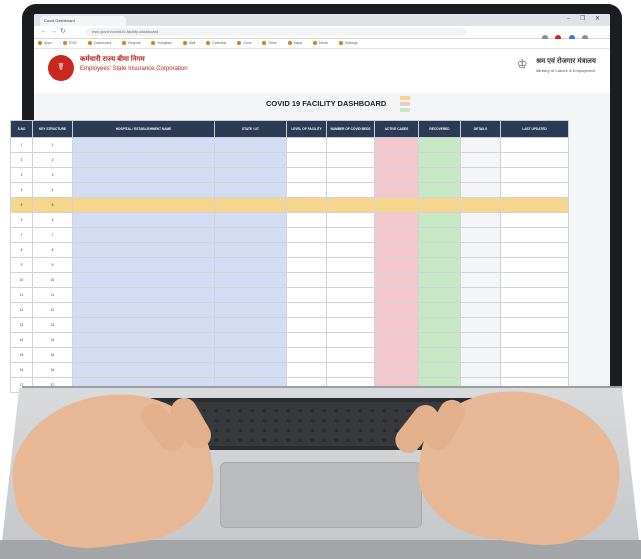  I want to click on bookmark-item: Docs, so click(244, 43).